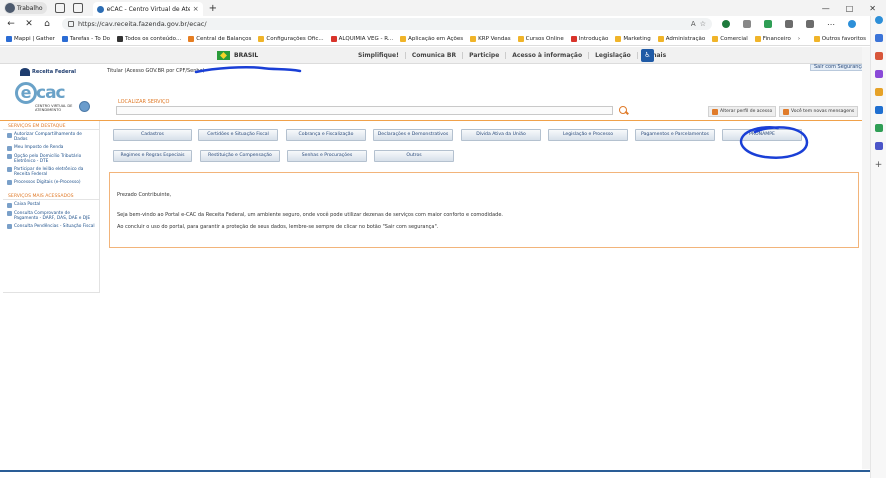  I want to click on add-sidebar-icon: +, so click(878, 165).